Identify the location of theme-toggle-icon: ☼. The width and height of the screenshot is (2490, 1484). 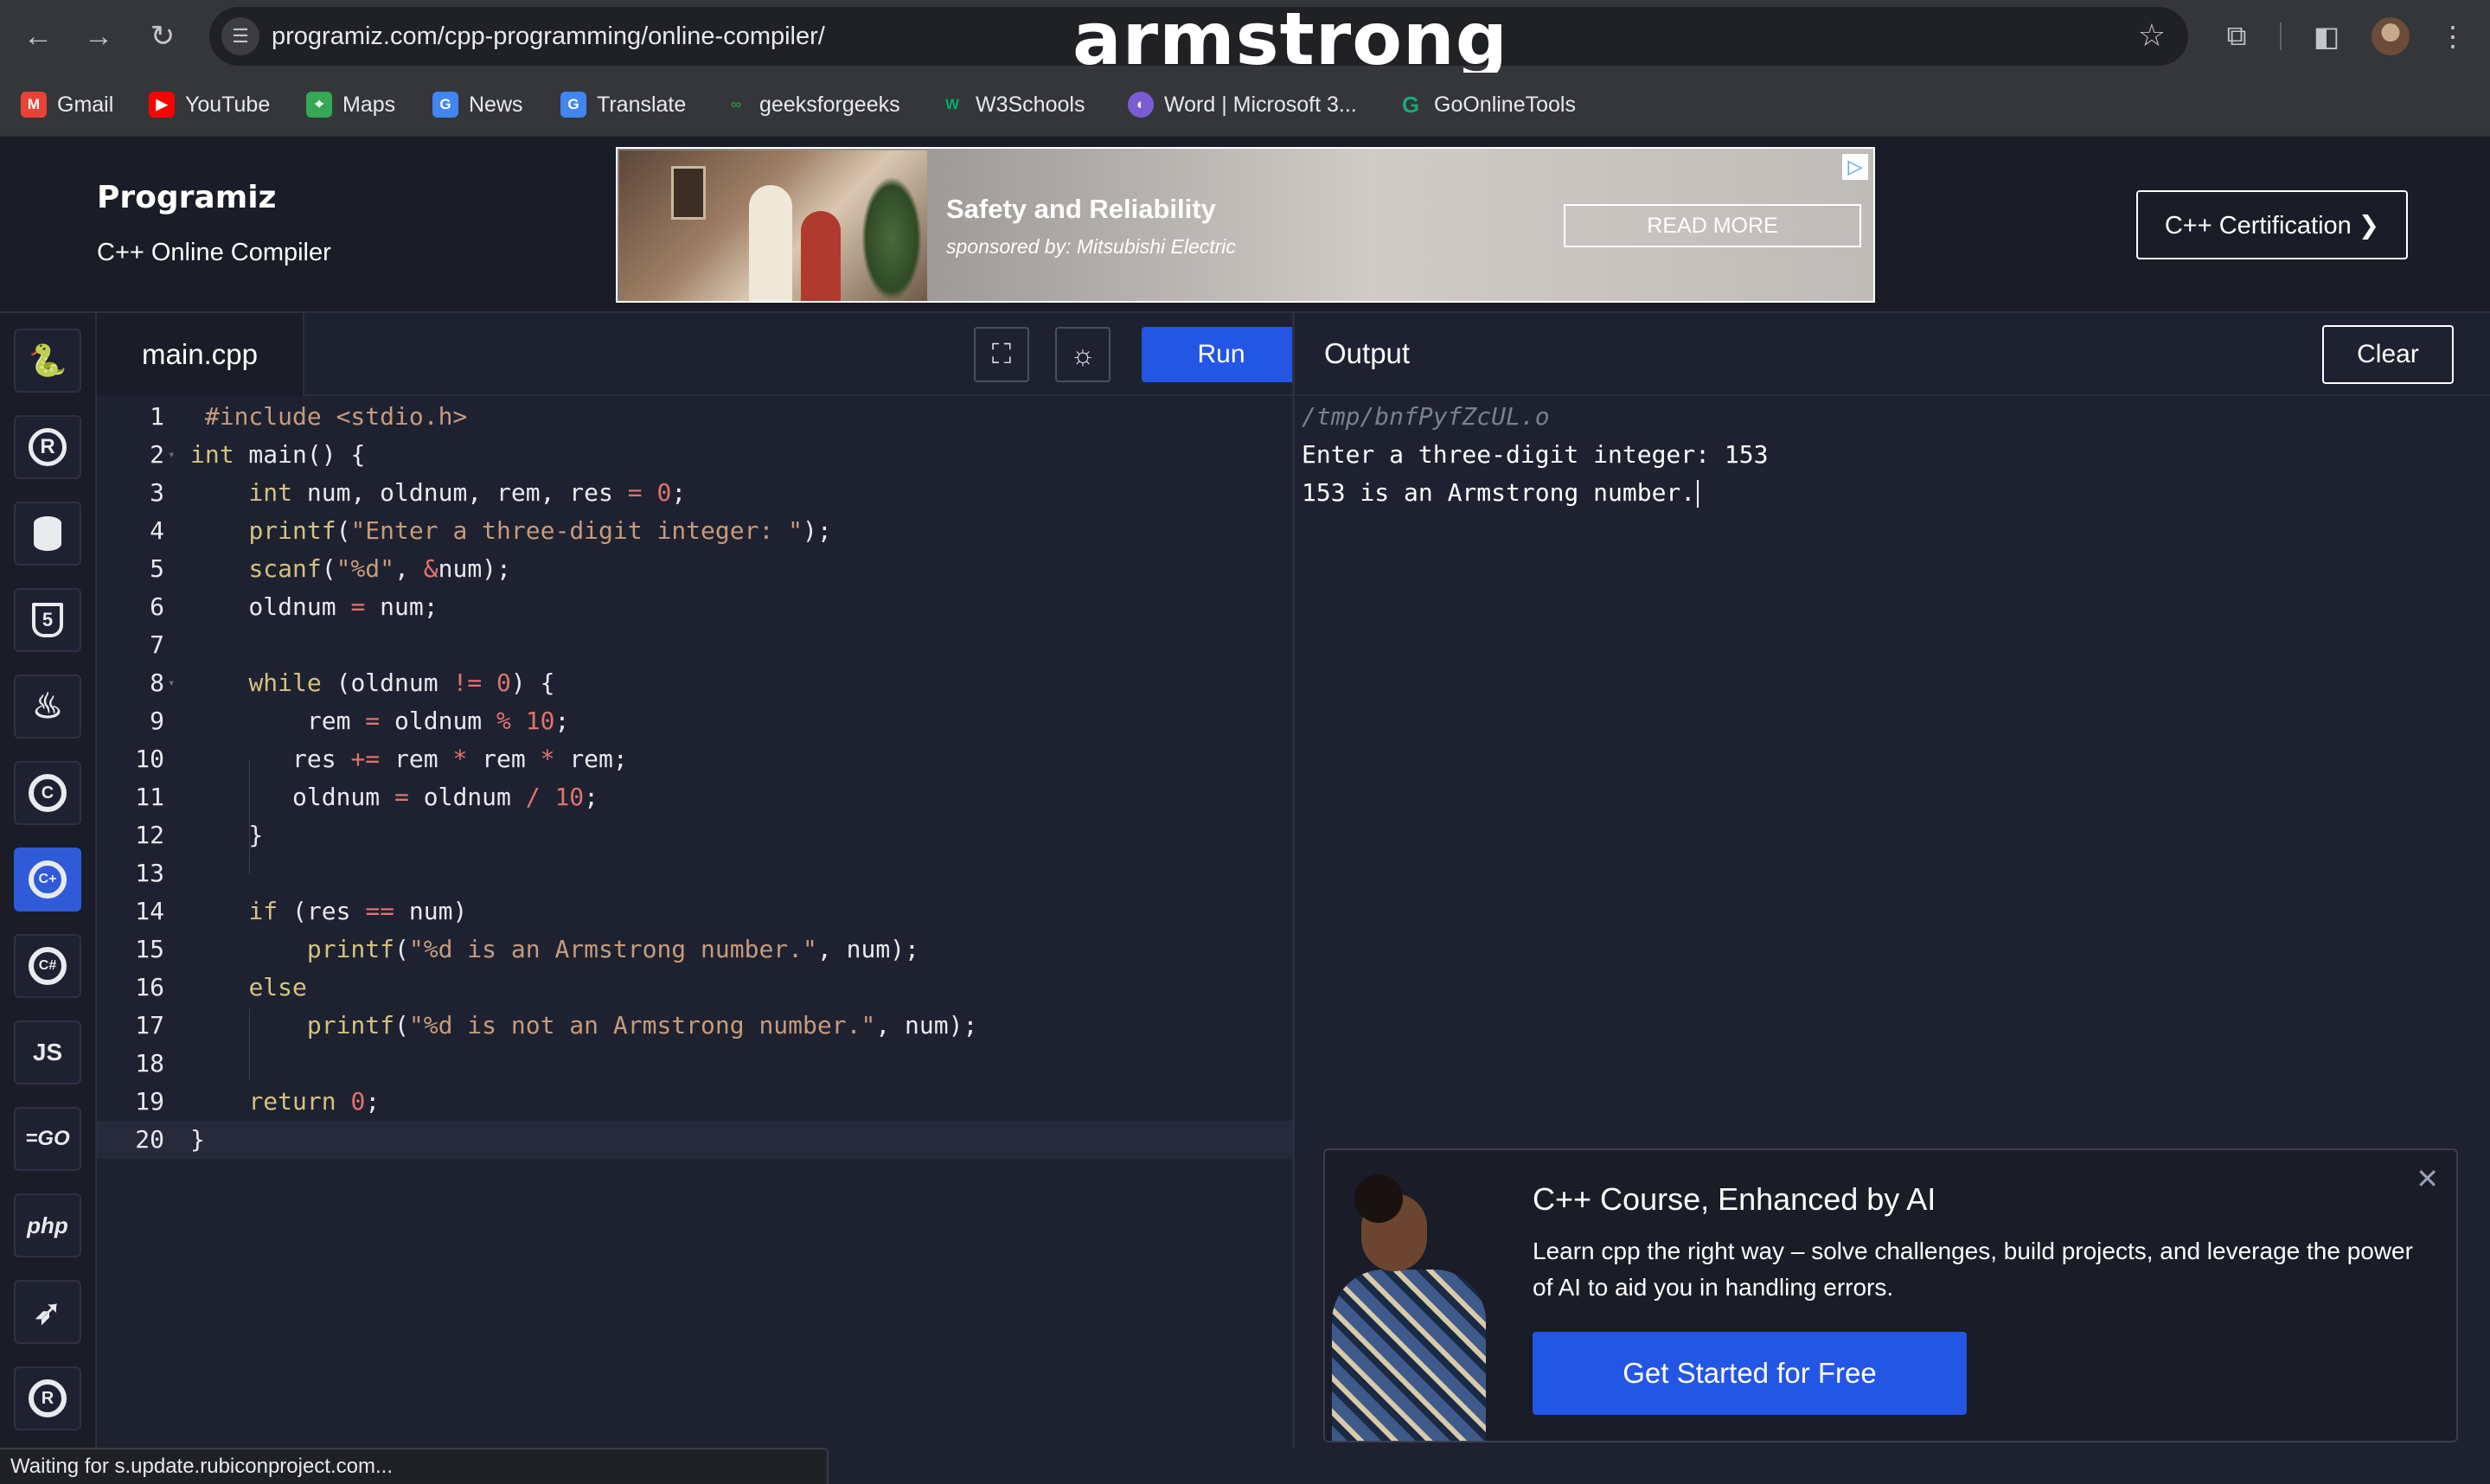
(1083, 355).